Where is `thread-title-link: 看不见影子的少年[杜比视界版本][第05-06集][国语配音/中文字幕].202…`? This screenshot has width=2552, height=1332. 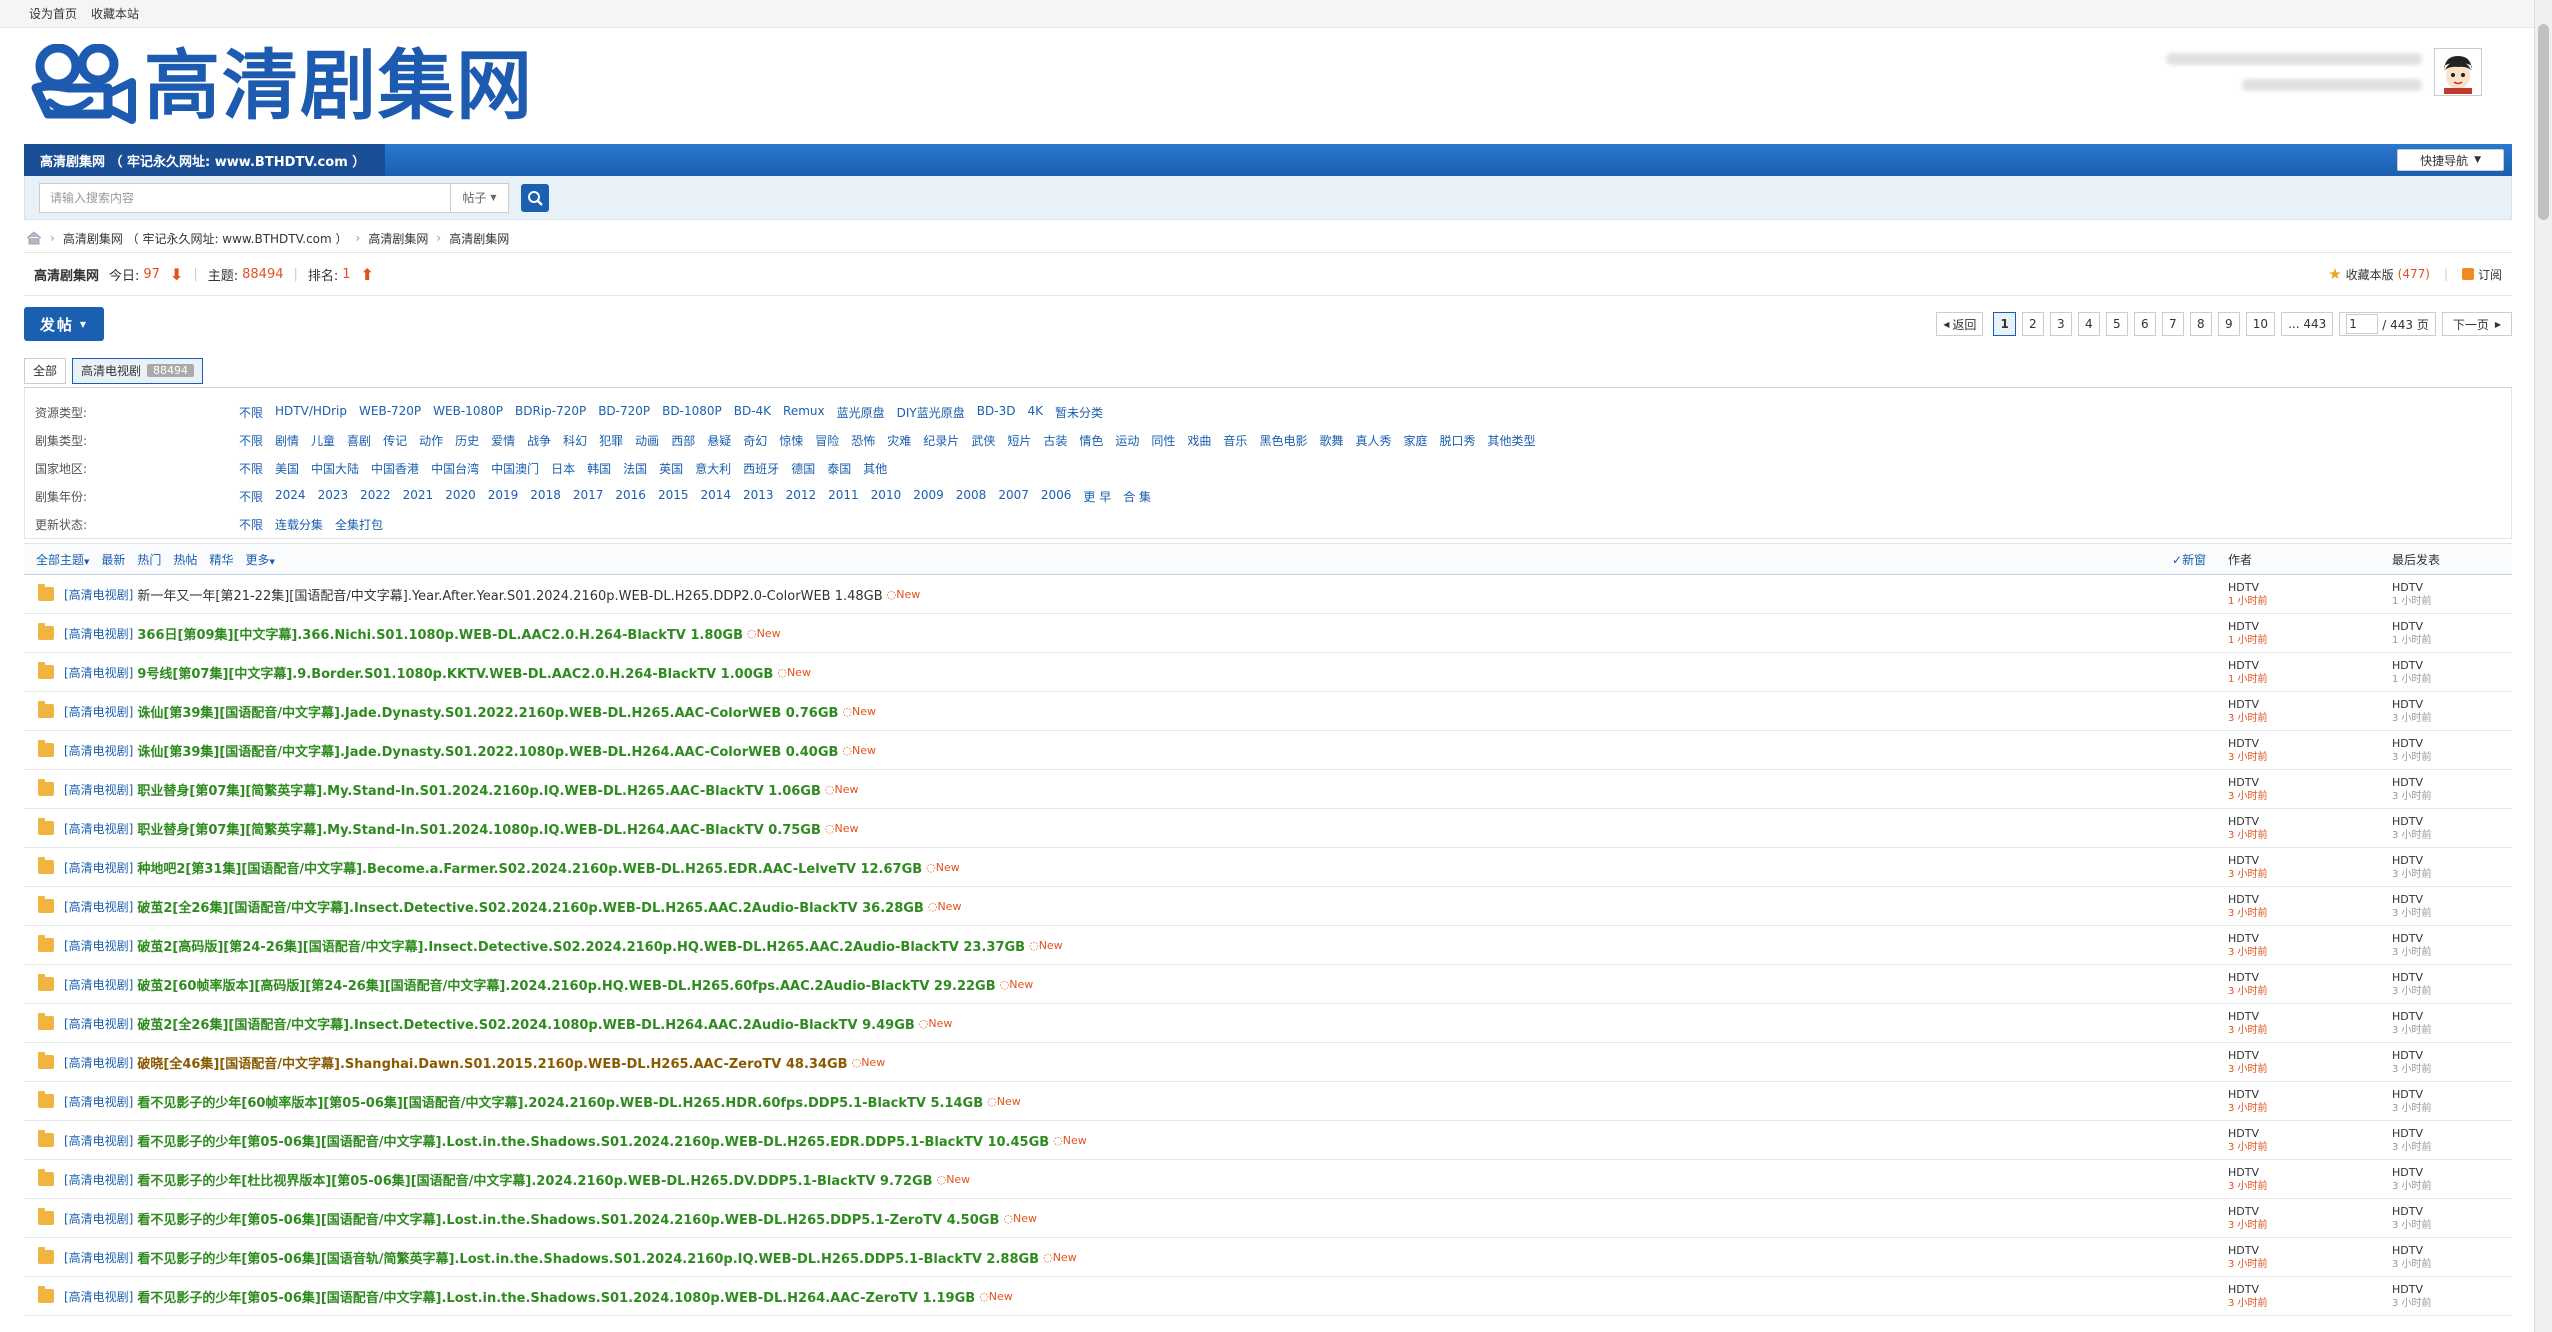
thread-title-link: 看不见影子的少年[杜比视界版本][第05-06集][国语配音/中文字幕].202… is located at coordinates (534, 1179).